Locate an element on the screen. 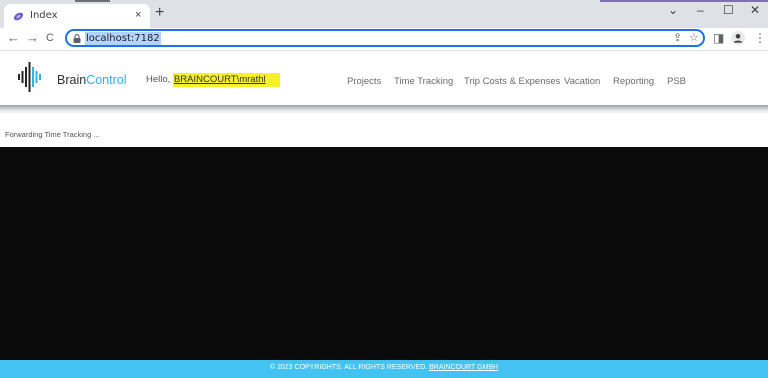 The width and height of the screenshot is (768, 378). new-tab-icon: + is located at coordinates (159, 13).